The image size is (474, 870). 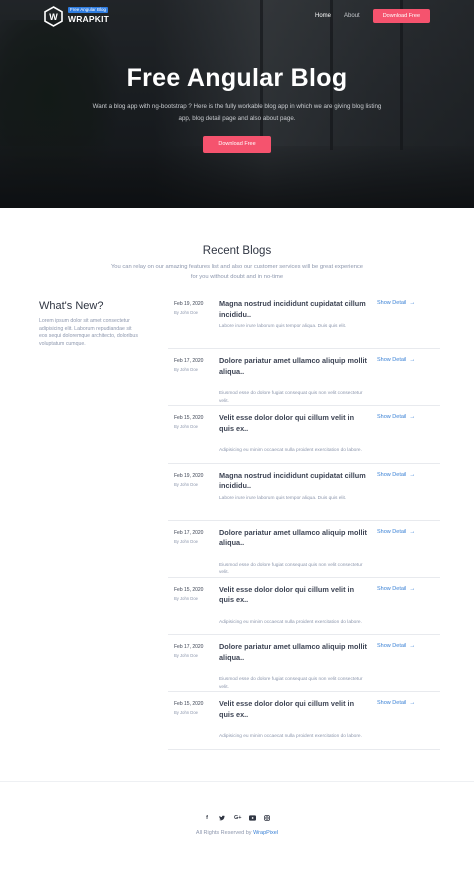 I want to click on social-links: f G+, so click(x=237, y=818).